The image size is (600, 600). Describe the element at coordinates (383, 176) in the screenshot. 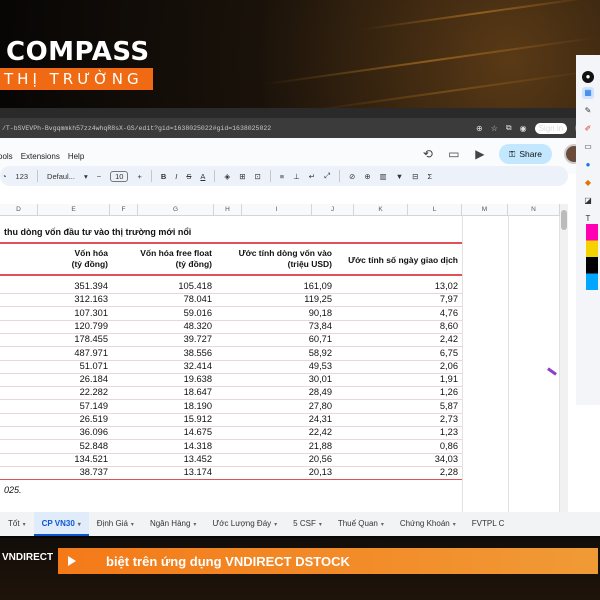

I see `chart-icon: ▥` at that location.